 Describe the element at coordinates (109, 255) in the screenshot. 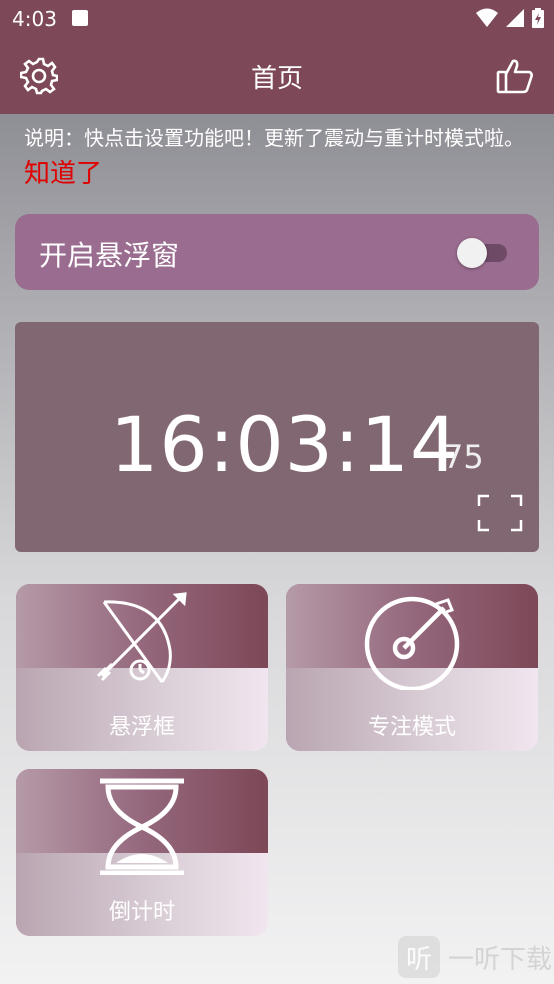

I see `floating-window-label: 开启悬浮窗` at that location.